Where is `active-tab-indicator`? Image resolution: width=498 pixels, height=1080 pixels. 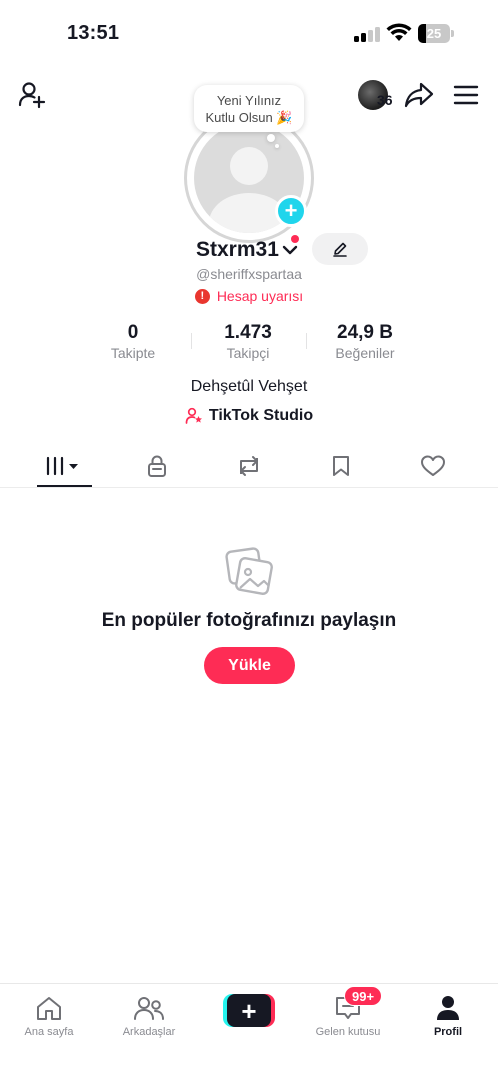 active-tab-indicator is located at coordinates (64, 486).